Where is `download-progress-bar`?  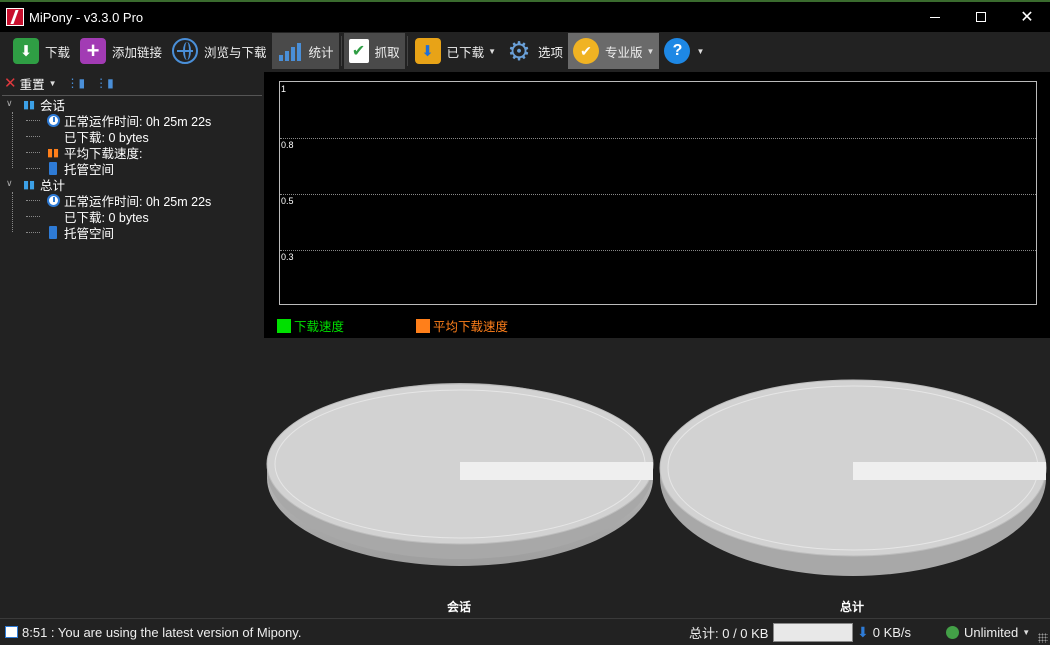
download-progress-bar is located at coordinates (813, 632).